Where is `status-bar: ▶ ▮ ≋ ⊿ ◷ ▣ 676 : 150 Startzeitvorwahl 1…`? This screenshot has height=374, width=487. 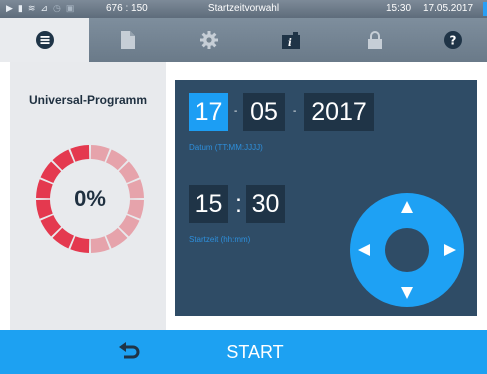
status-bar: ▶ ▮ ≋ ⊿ ◷ ▣ 676 : 150 Startzeitvorwahl 1… is located at coordinates (243, 9).